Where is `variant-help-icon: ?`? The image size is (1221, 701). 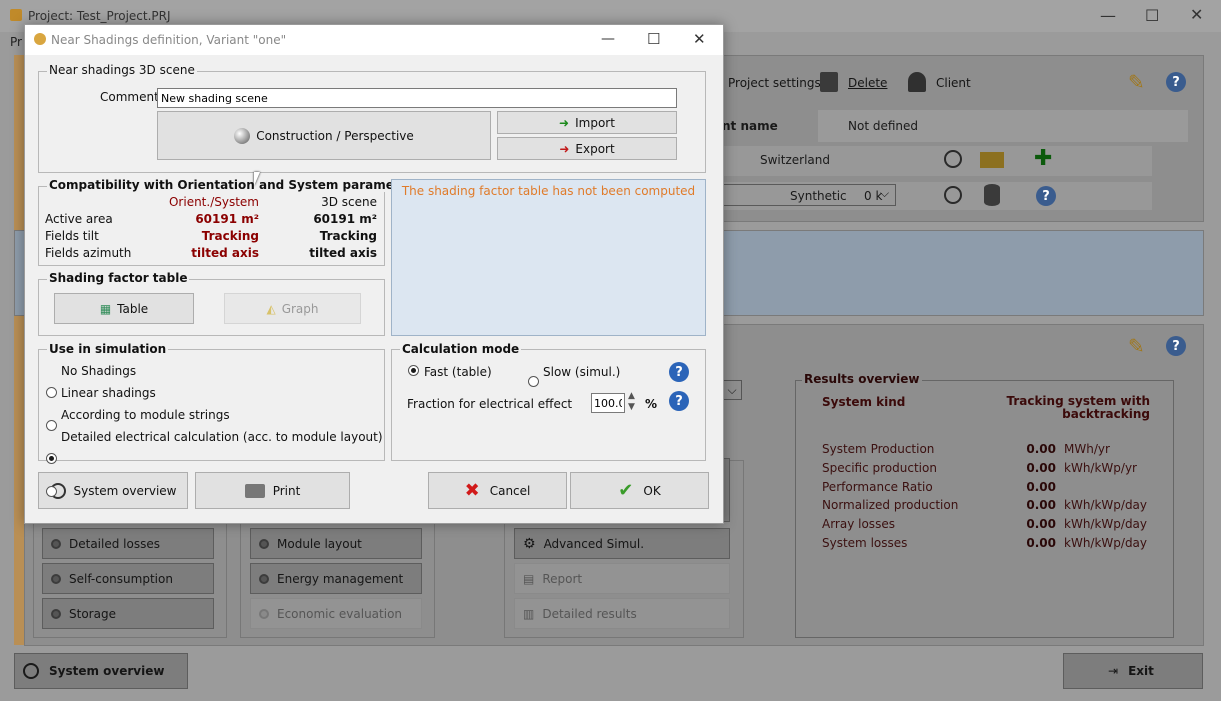 variant-help-icon: ? is located at coordinates (1176, 346).